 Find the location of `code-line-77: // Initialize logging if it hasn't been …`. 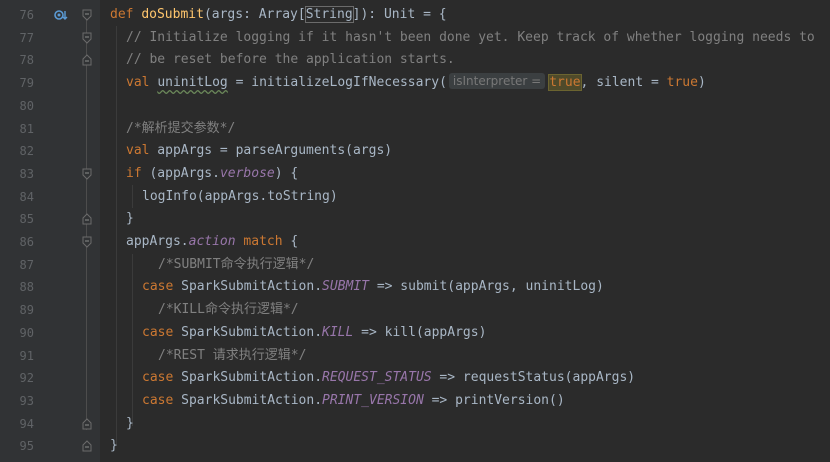

code-line-77: // Initialize logging if it hasn't been … is located at coordinates (465, 38).